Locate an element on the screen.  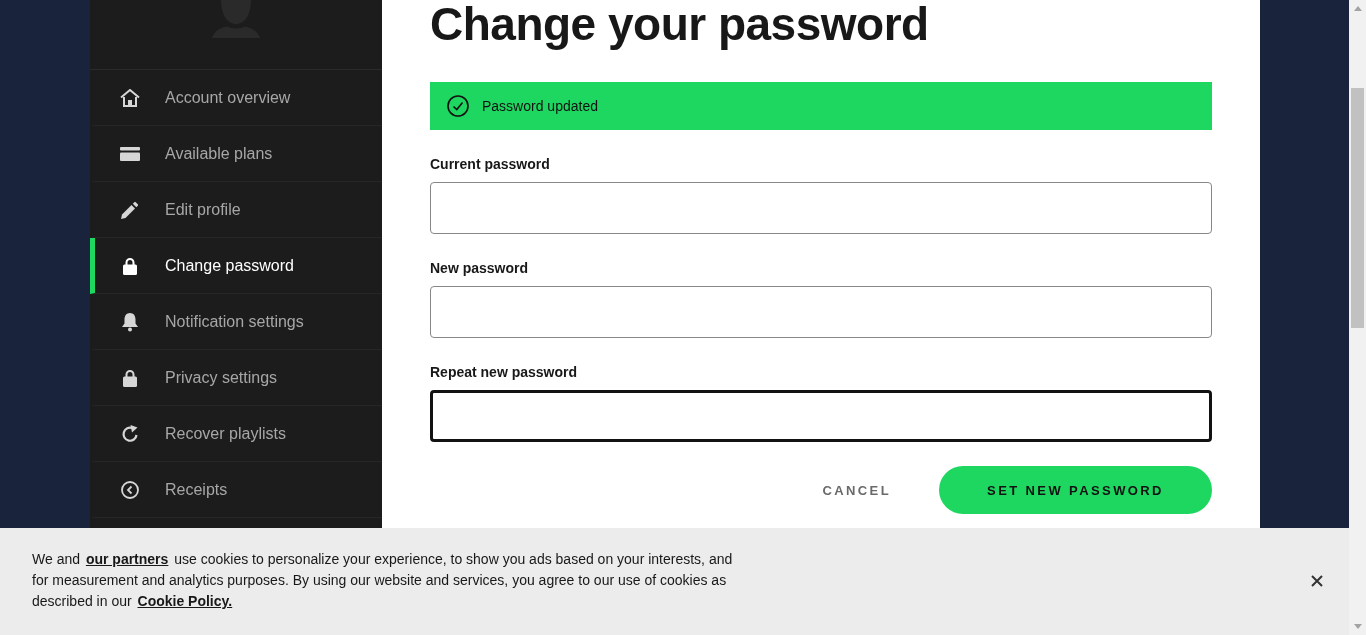
bell-icon is located at coordinates (130, 321).